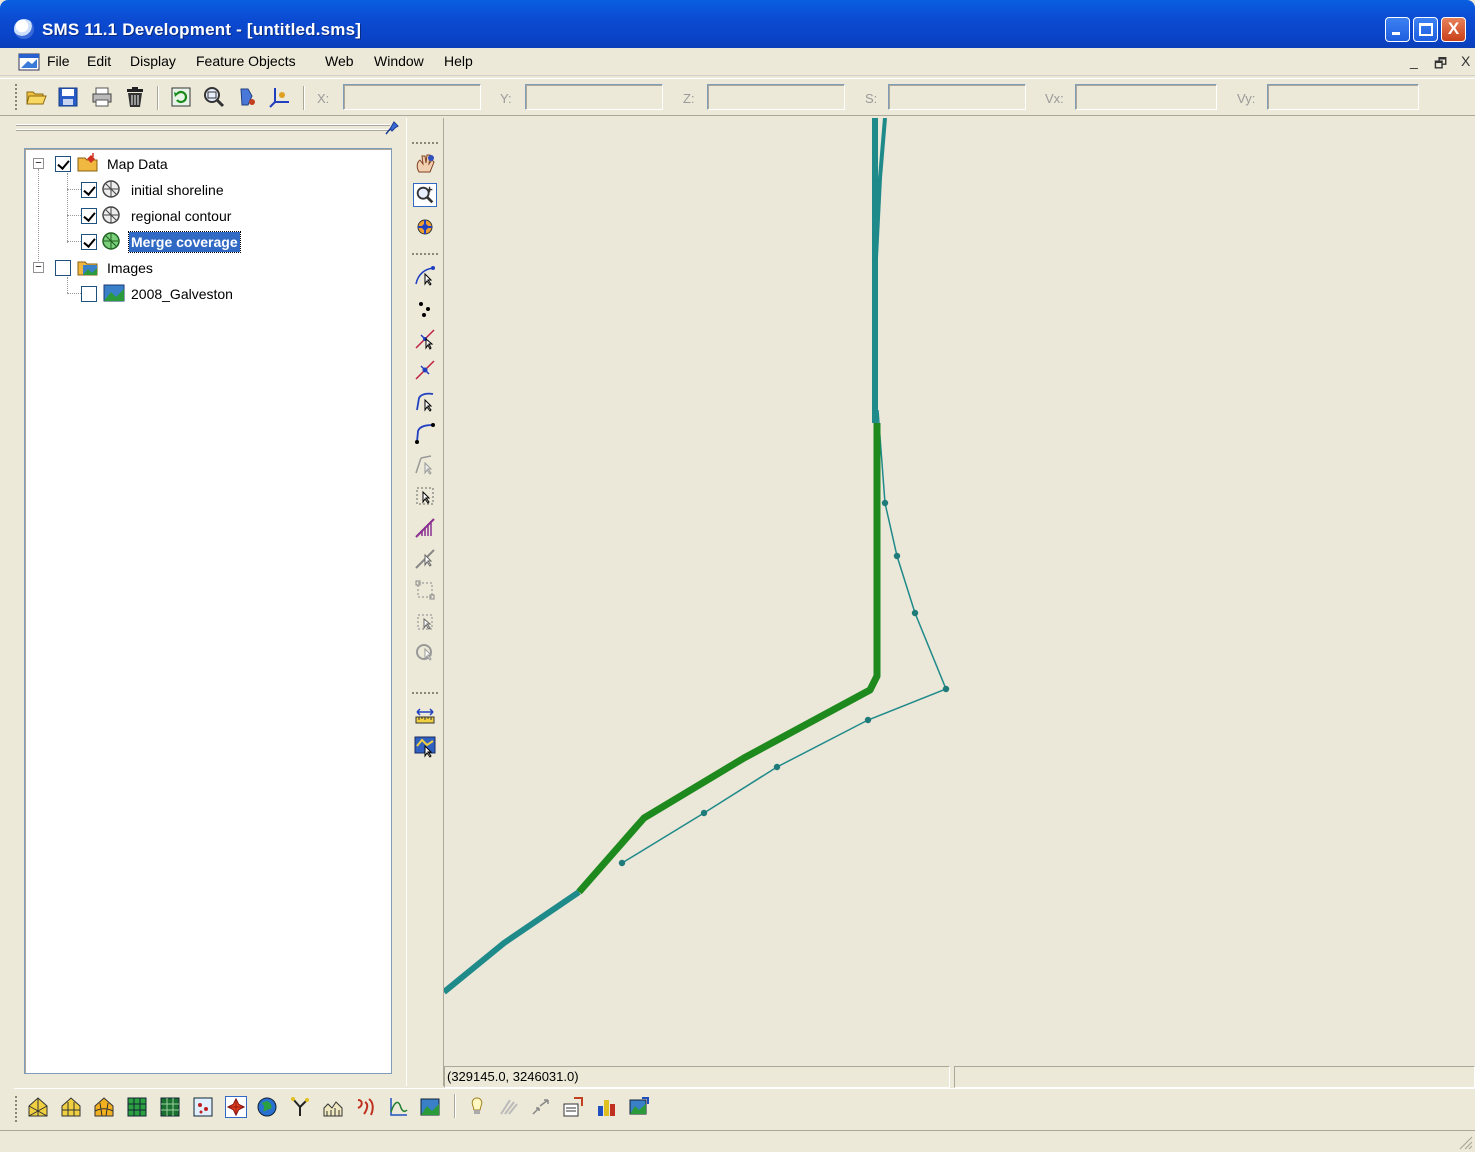 This screenshot has height=1152, width=1475. I want to click on zoom-frame-icon, so click(214, 97).